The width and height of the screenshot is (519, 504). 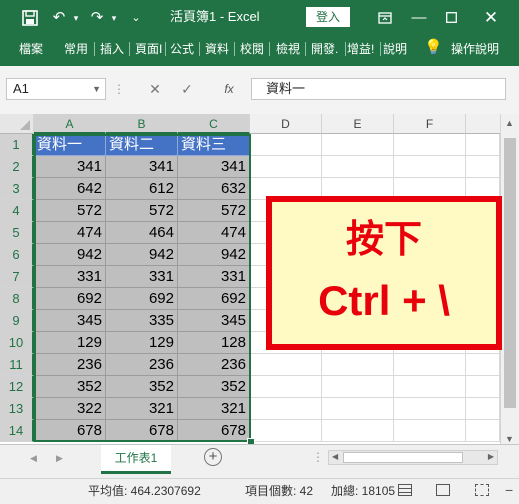 What do you see at coordinates (385, 18) in the screenshot?
I see `ribbon-display-options-icon` at bounding box center [385, 18].